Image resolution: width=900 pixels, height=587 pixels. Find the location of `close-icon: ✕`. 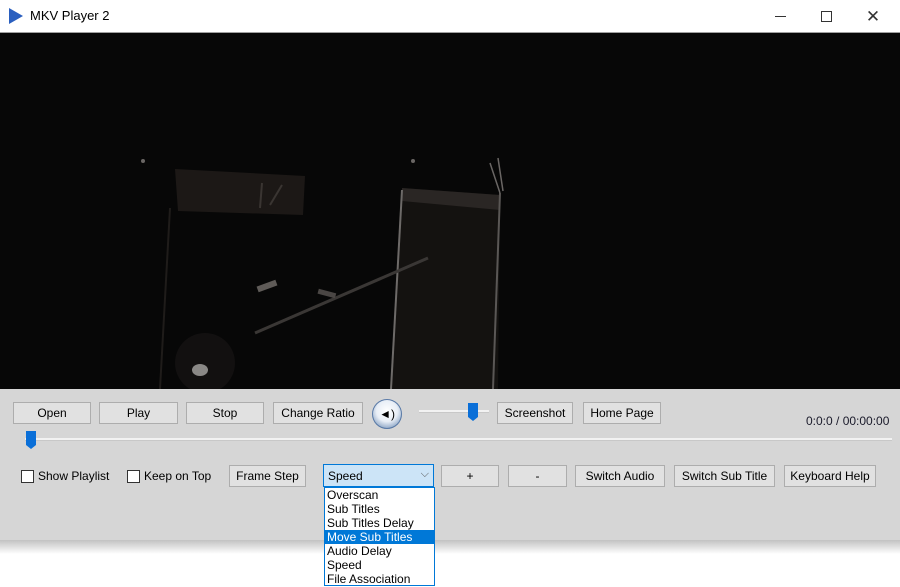

close-icon: ✕ is located at coordinates (873, 16).